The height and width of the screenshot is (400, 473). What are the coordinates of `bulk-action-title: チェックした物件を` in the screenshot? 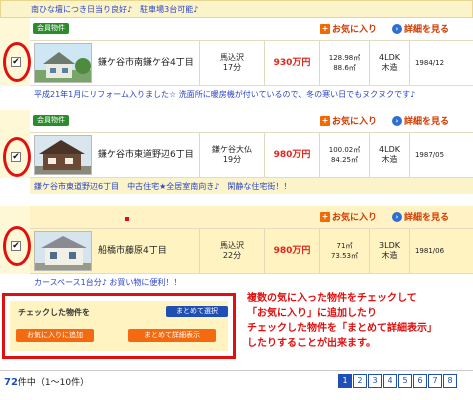 It's located at (54, 312).